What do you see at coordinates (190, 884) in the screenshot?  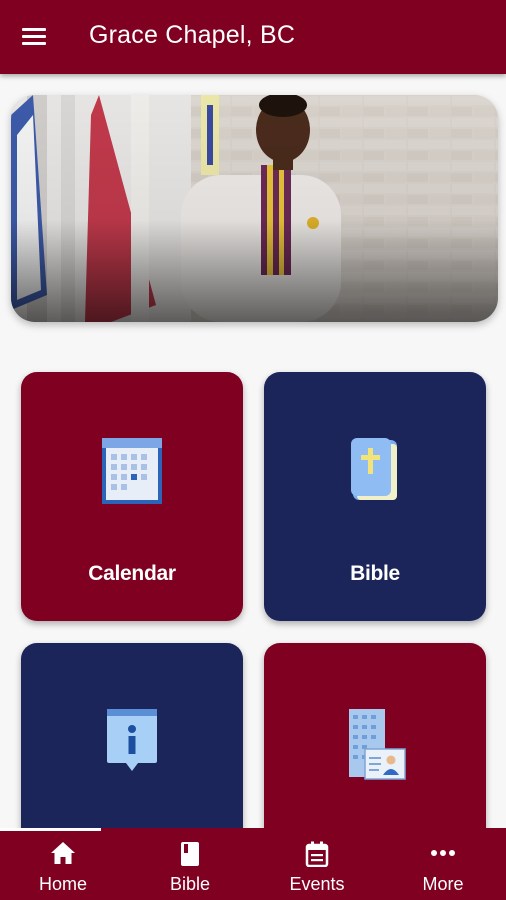 I see `nav-label-bible: Bible` at bounding box center [190, 884].